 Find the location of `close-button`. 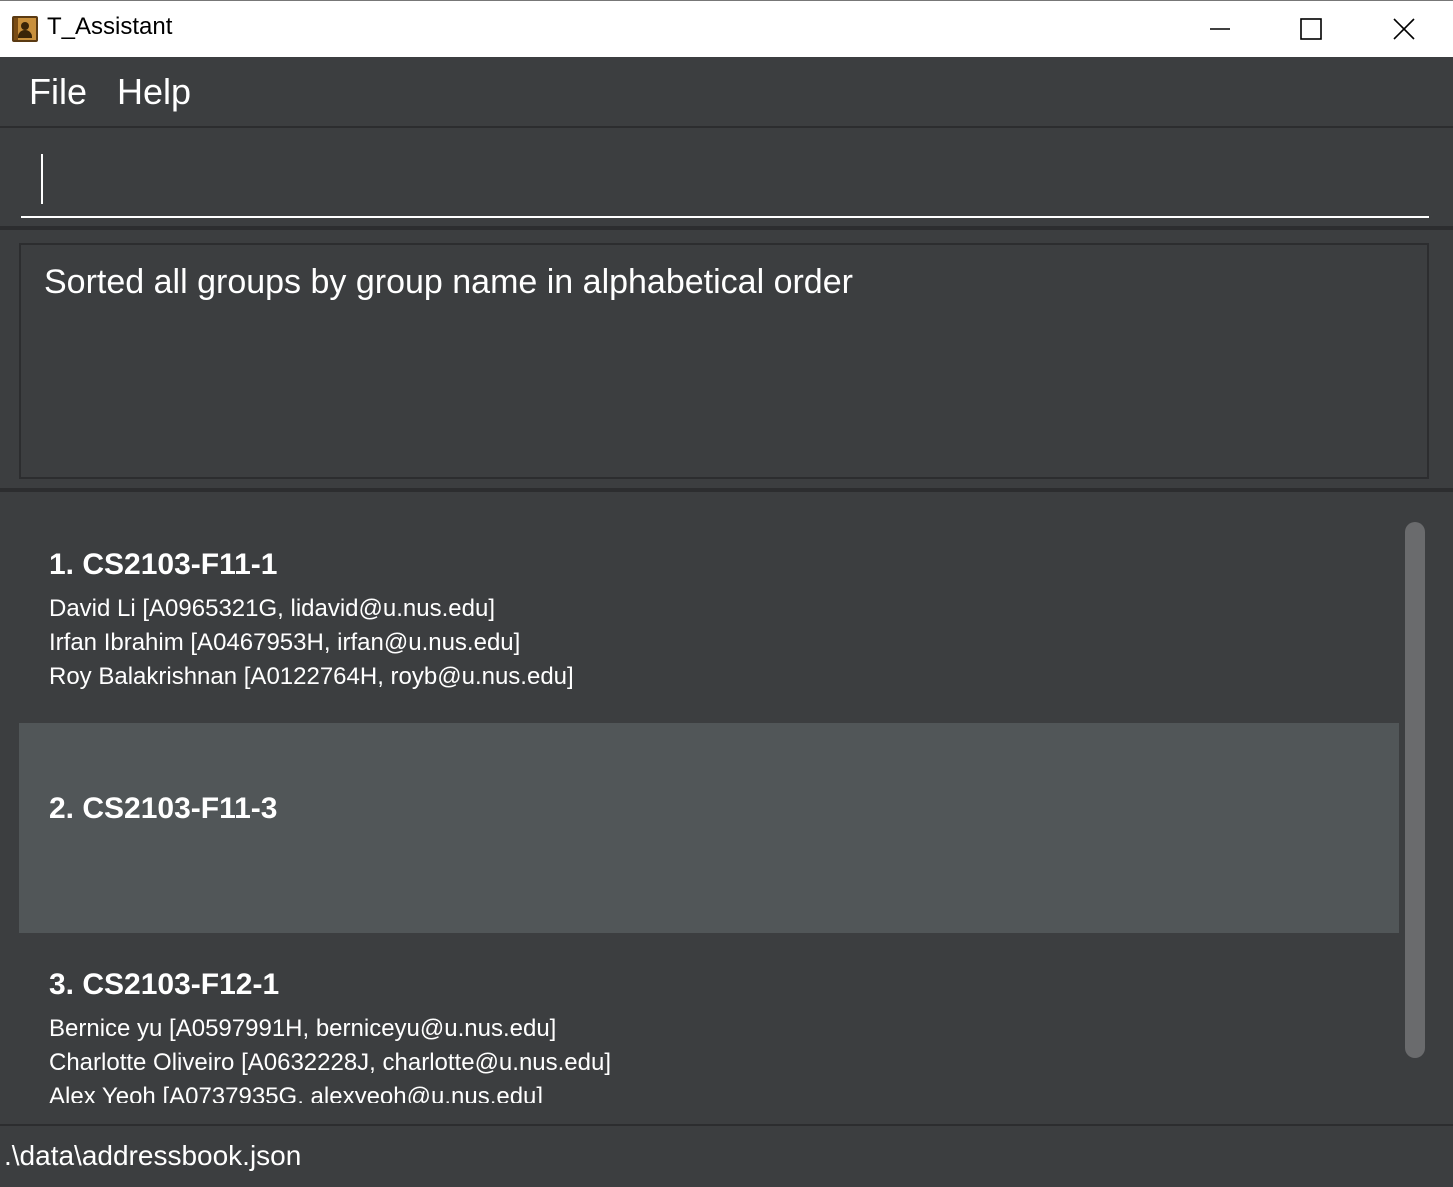

close-button is located at coordinates (1404, 29).